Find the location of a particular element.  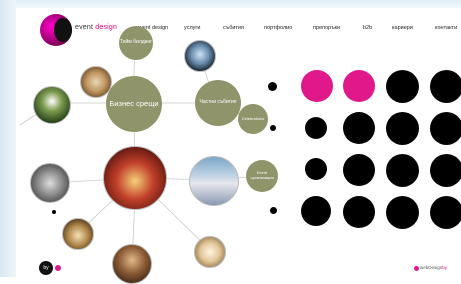

photo-bubble-tent is located at coordinates (214, 181).